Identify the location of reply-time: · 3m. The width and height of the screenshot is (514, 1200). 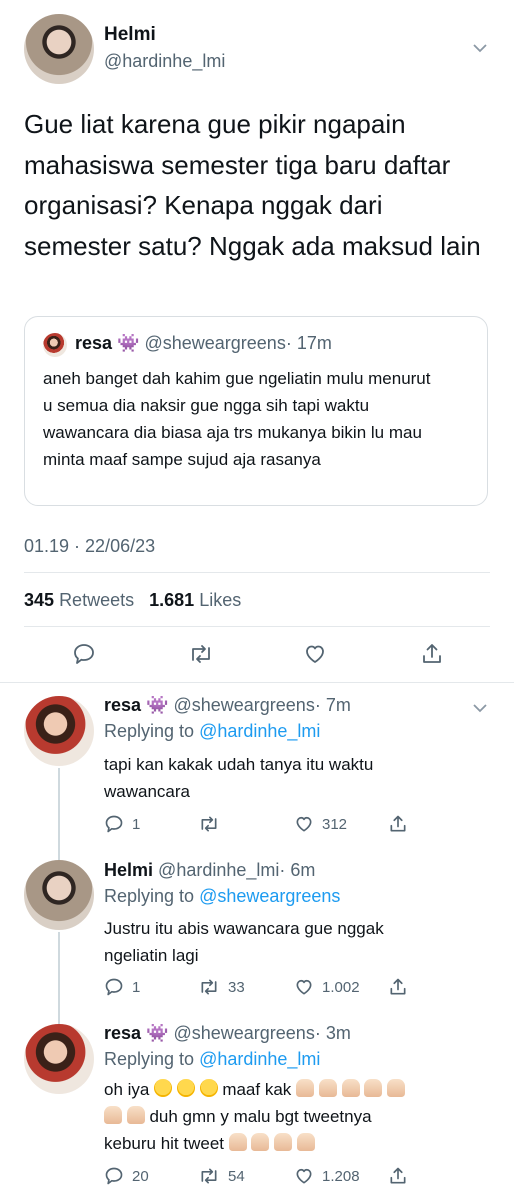
(332, 1033).